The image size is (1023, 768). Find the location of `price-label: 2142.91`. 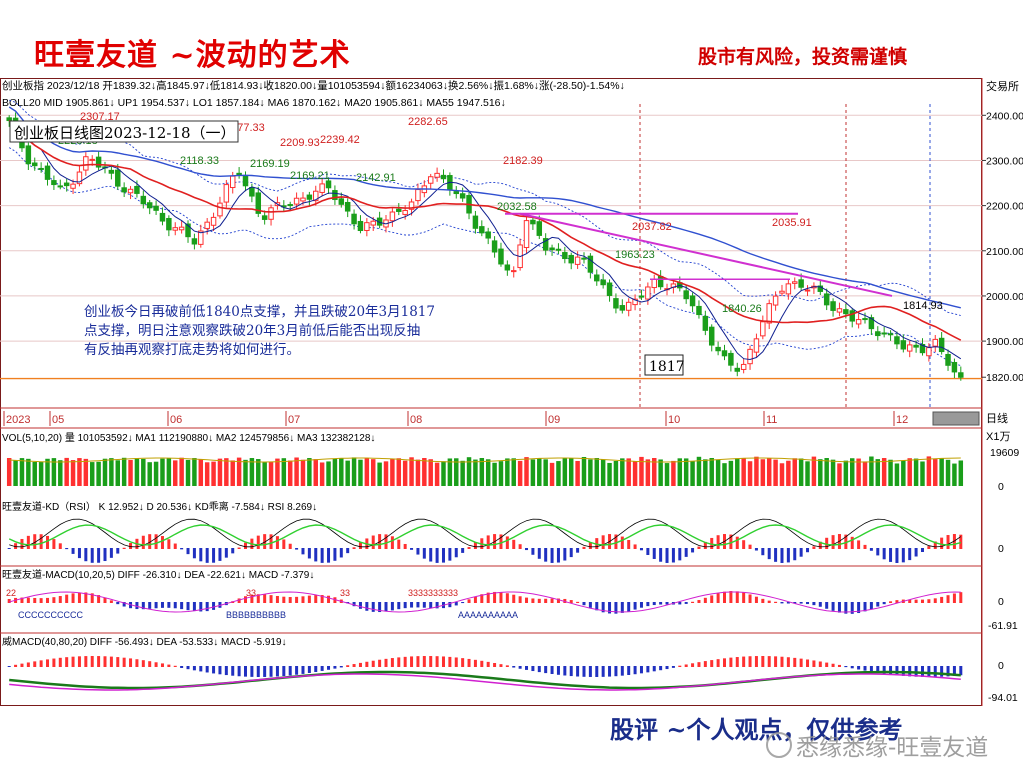

price-label: 2142.91 is located at coordinates (376, 178).